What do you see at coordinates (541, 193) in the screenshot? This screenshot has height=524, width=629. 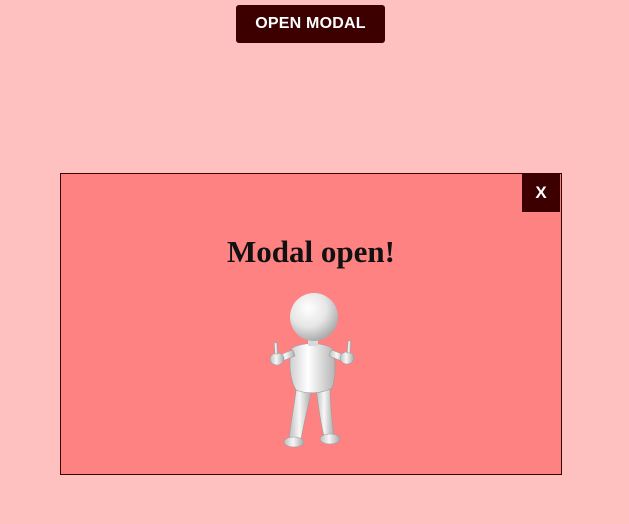 I see `close-modal-button: X` at bounding box center [541, 193].